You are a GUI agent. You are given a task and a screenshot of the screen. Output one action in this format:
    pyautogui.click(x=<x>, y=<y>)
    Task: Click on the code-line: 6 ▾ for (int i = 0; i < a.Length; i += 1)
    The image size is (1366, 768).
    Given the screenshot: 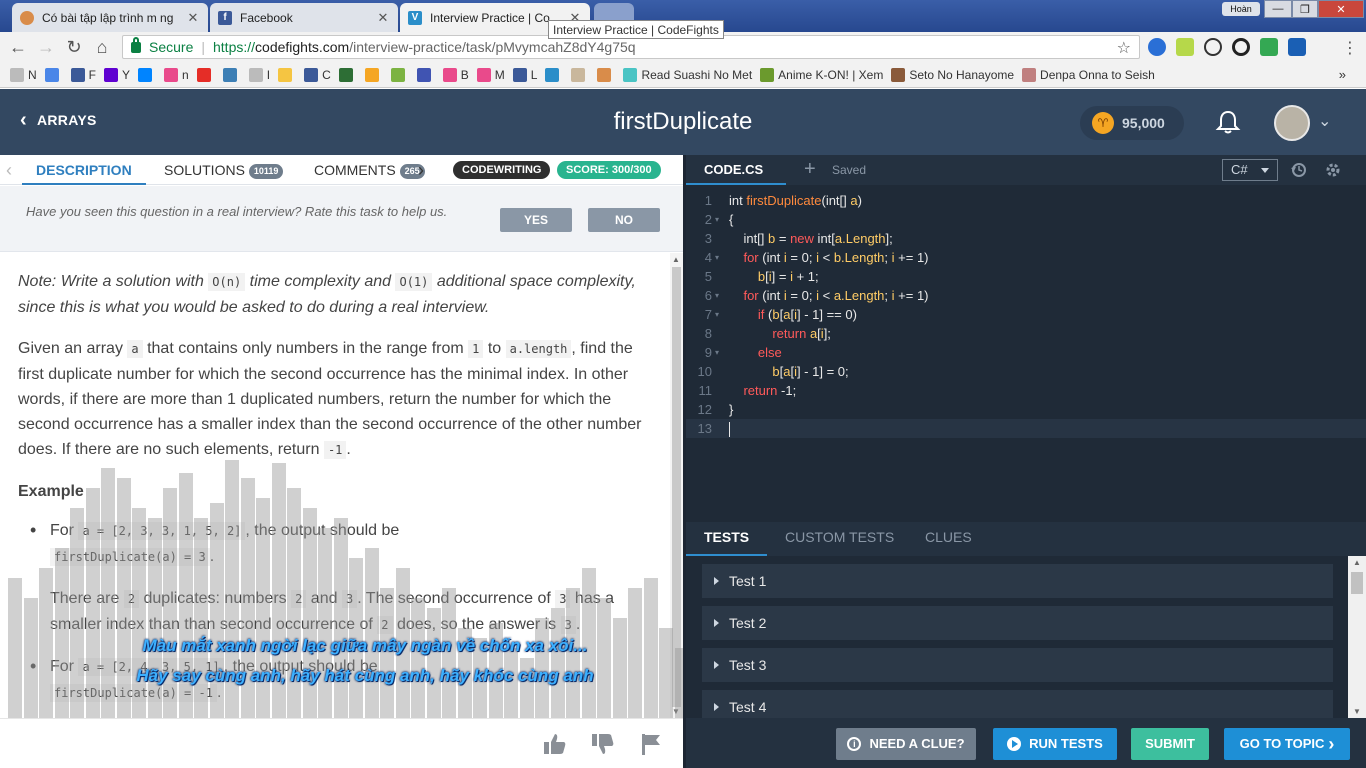 What is the action you would take?
    pyautogui.click(x=1026, y=295)
    